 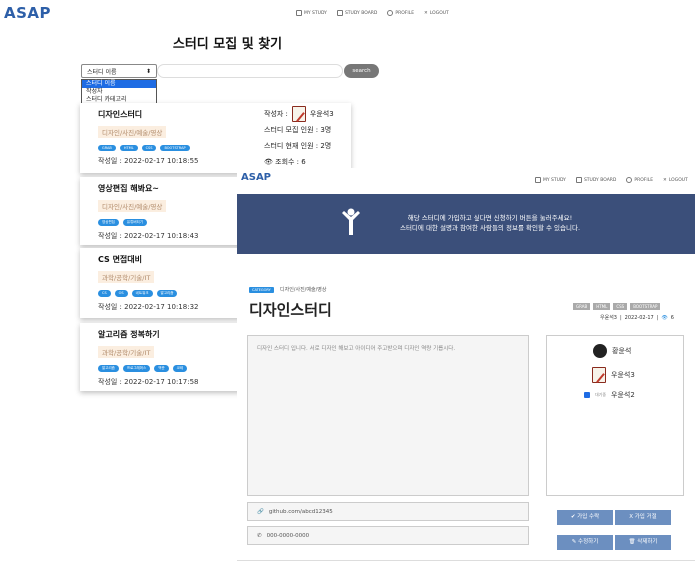 What do you see at coordinates (587, 395) in the screenshot?
I see `member-checkbox` at bounding box center [587, 395].